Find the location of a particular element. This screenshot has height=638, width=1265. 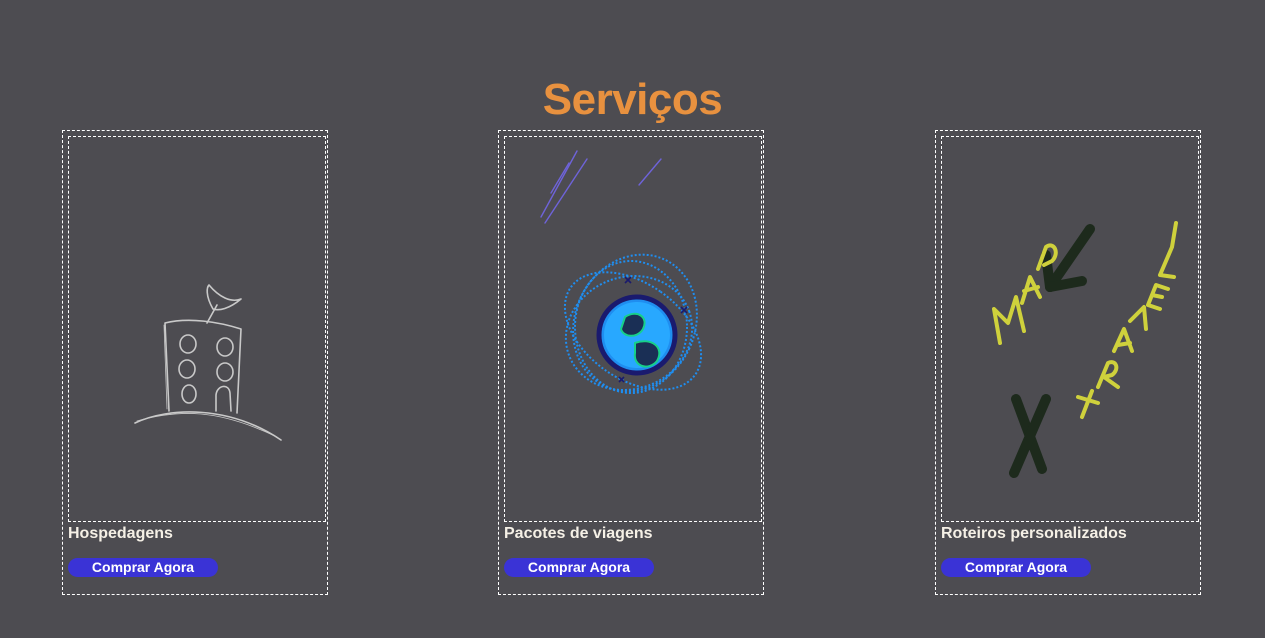

hotel-sketch-icon is located at coordinates (197, 329).